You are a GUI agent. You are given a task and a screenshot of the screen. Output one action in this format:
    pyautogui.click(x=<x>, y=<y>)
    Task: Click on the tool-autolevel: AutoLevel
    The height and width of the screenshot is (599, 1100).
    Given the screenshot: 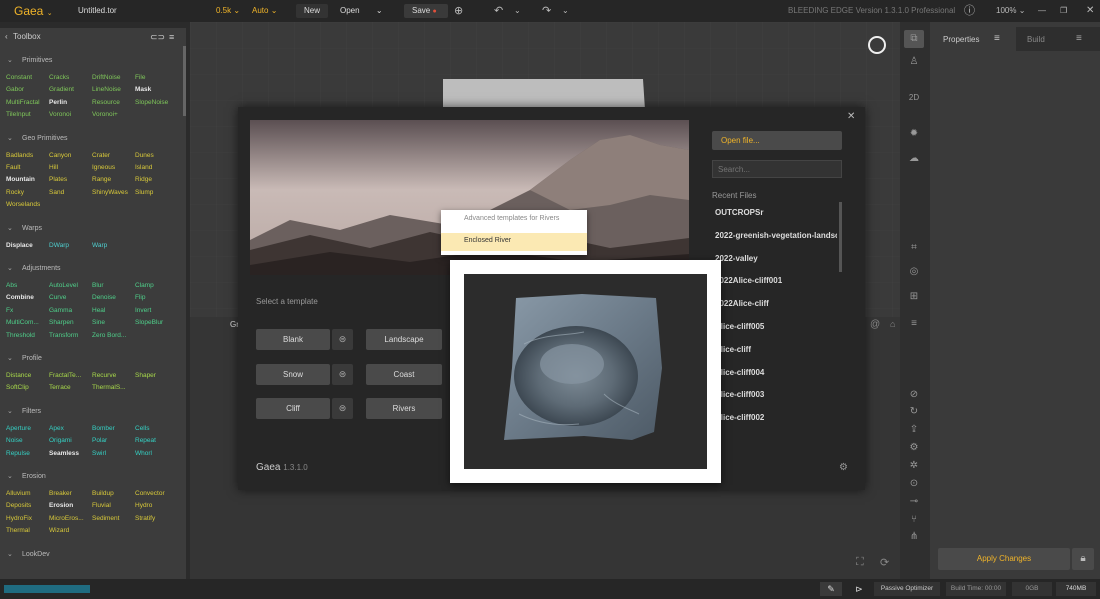 What is the action you would take?
    pyautogui.click(x=70, y=286)
    